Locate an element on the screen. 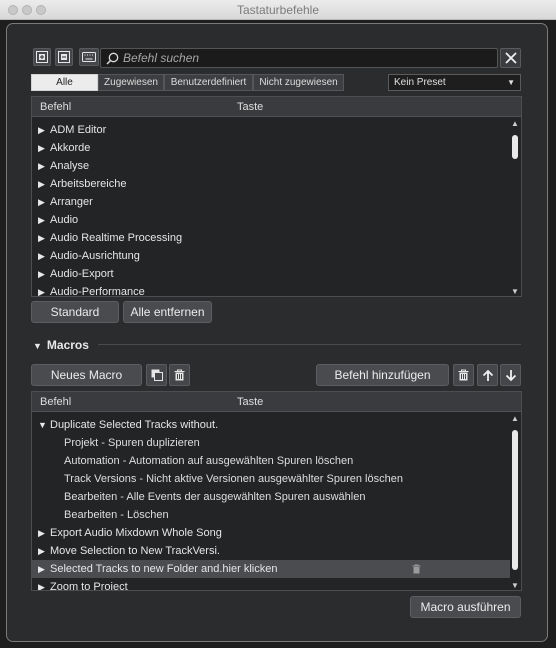  search-icon is located at coordinates (112, 58).